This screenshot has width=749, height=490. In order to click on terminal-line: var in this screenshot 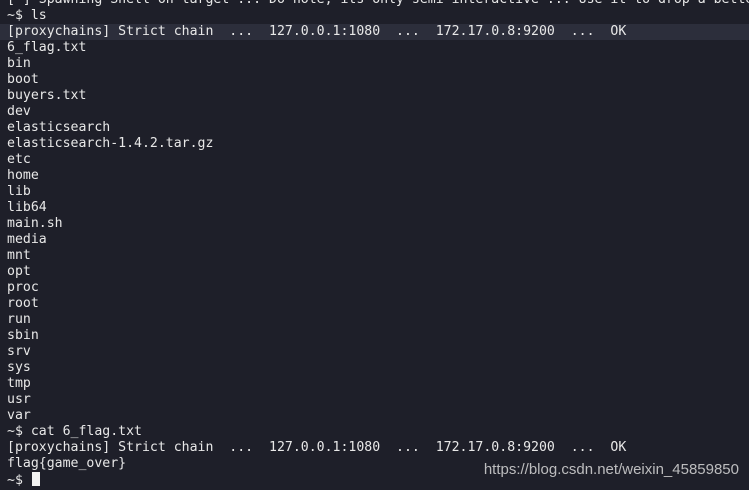, I will do `click(19, 415)`.